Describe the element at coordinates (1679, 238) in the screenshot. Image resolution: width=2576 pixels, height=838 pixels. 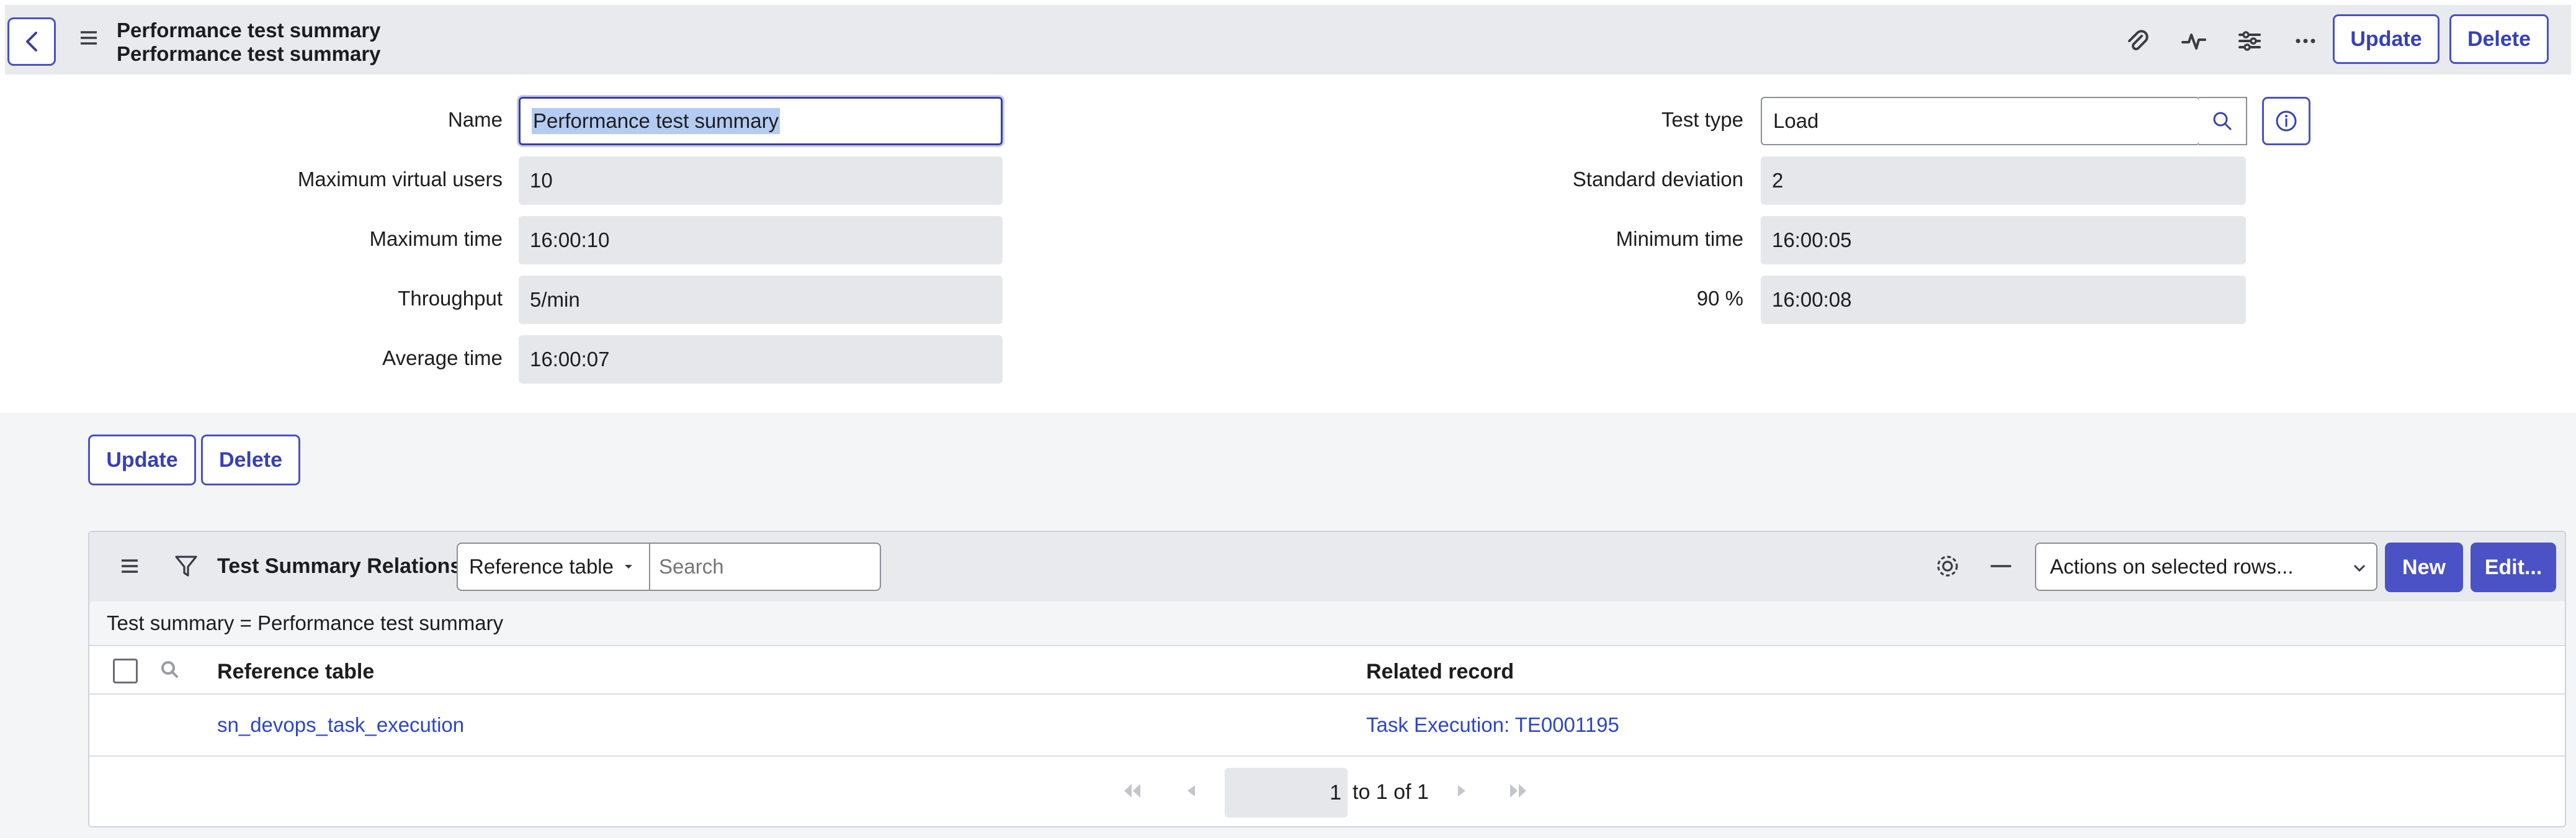
I see `min-time-label: Minimum time` at that location.